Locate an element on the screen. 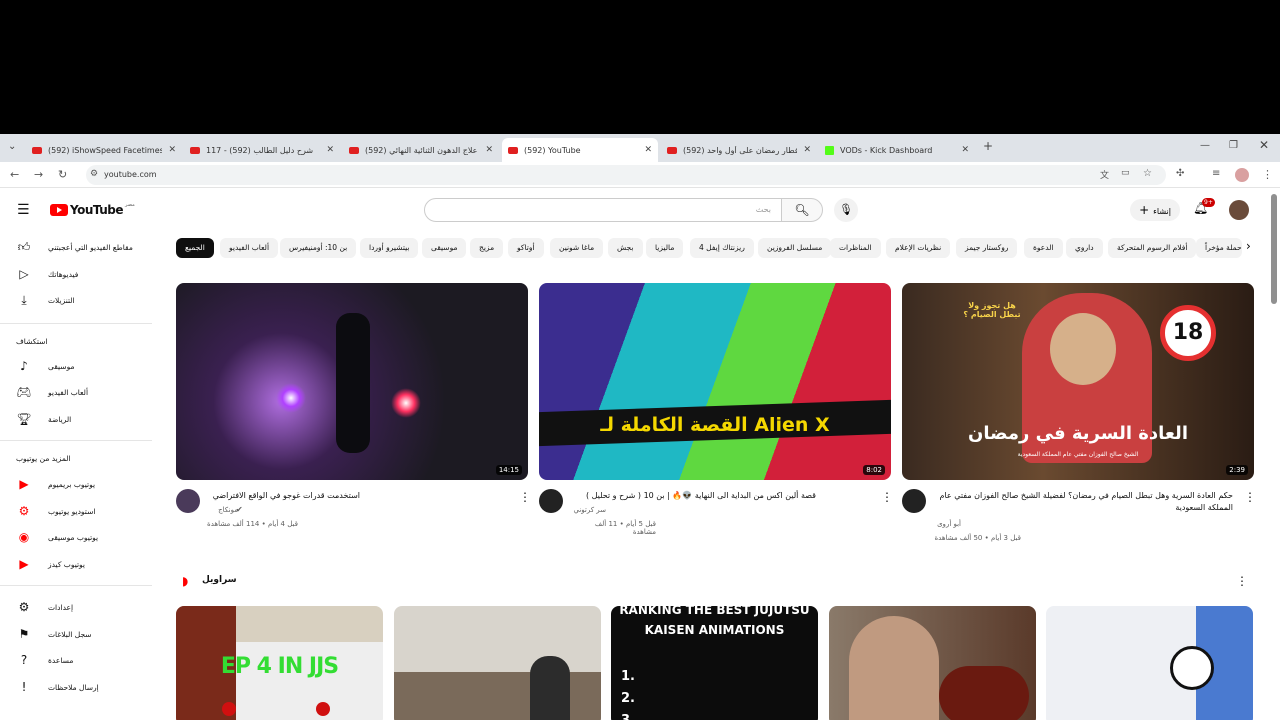 This screenshot has height=720, width=1280. url-field: youtube.com is located at coordinates (626, 175).